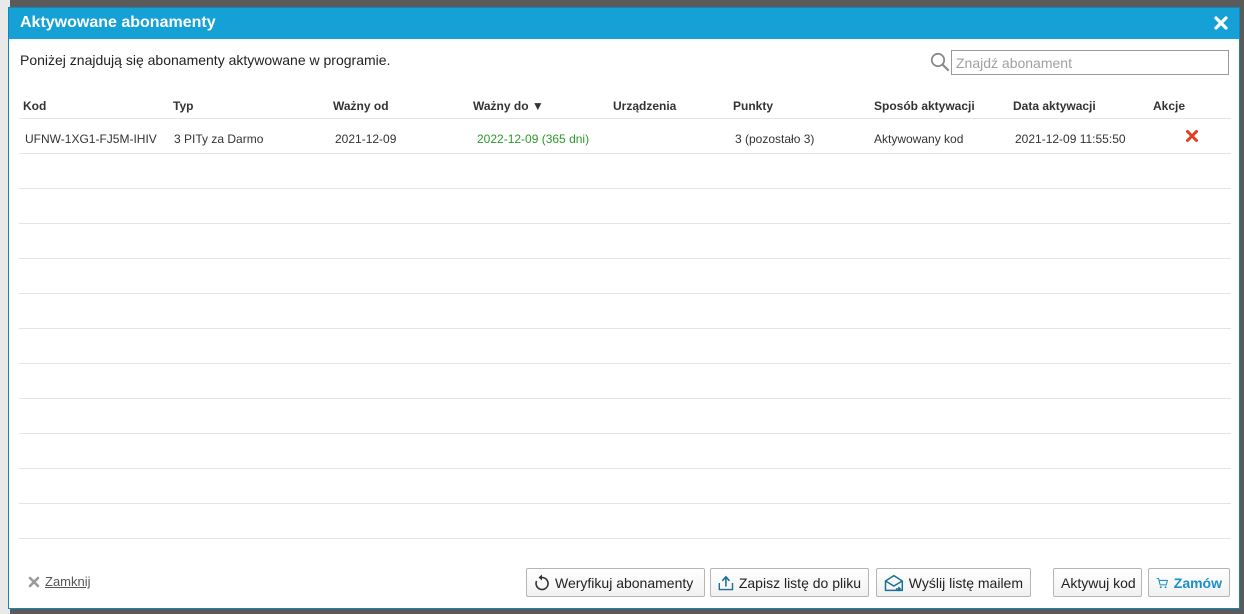  I want to click on send-by-mail-button: Wyślij listę mailem, so click(953, 582).